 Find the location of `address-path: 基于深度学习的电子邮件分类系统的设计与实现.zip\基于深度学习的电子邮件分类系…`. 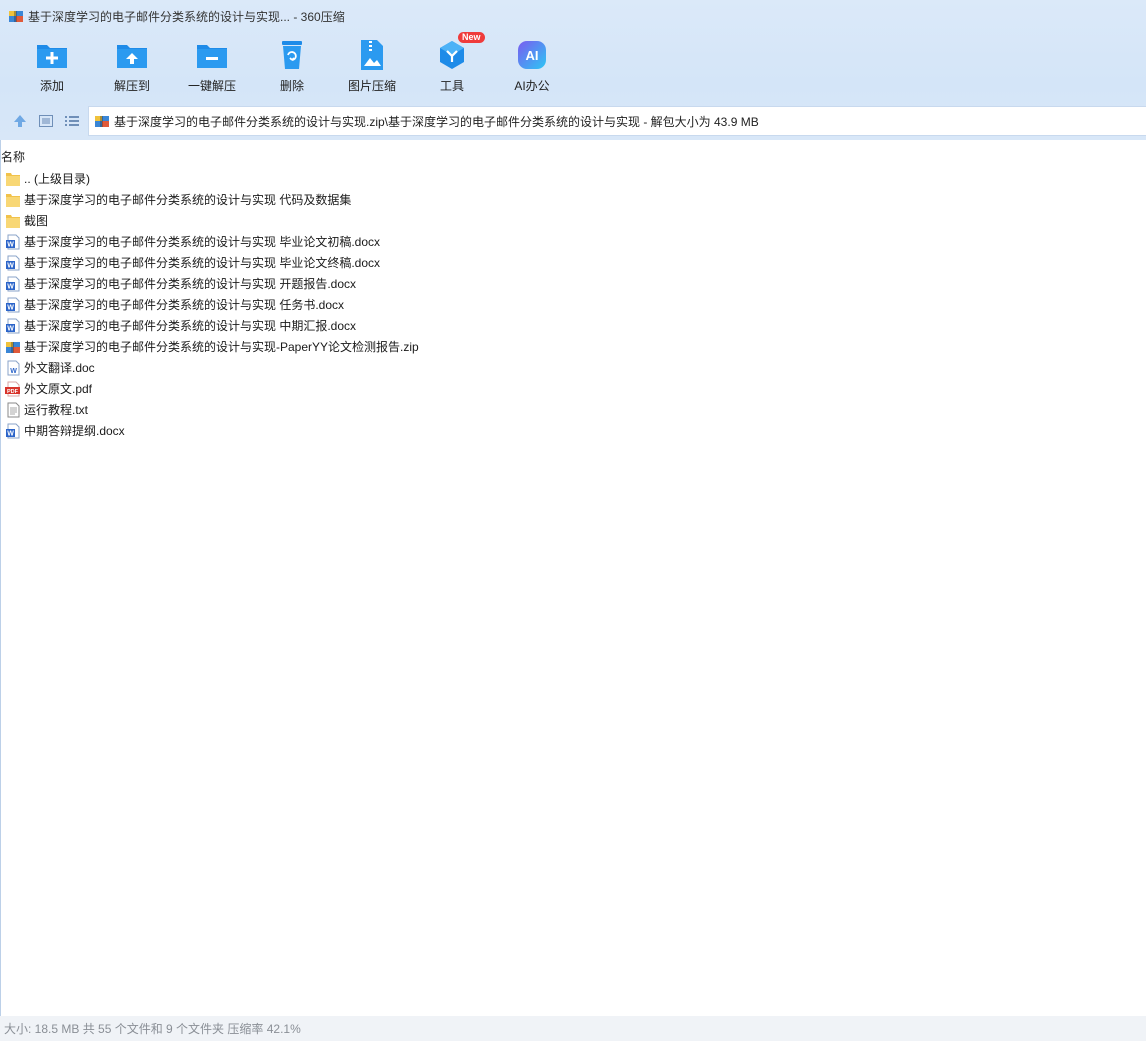

address-path: 基于深度学习的电子邮件分类系统的设计与实现.zip\基于深度学习的电子邮件分类系… is located at coordinates (436, 121).